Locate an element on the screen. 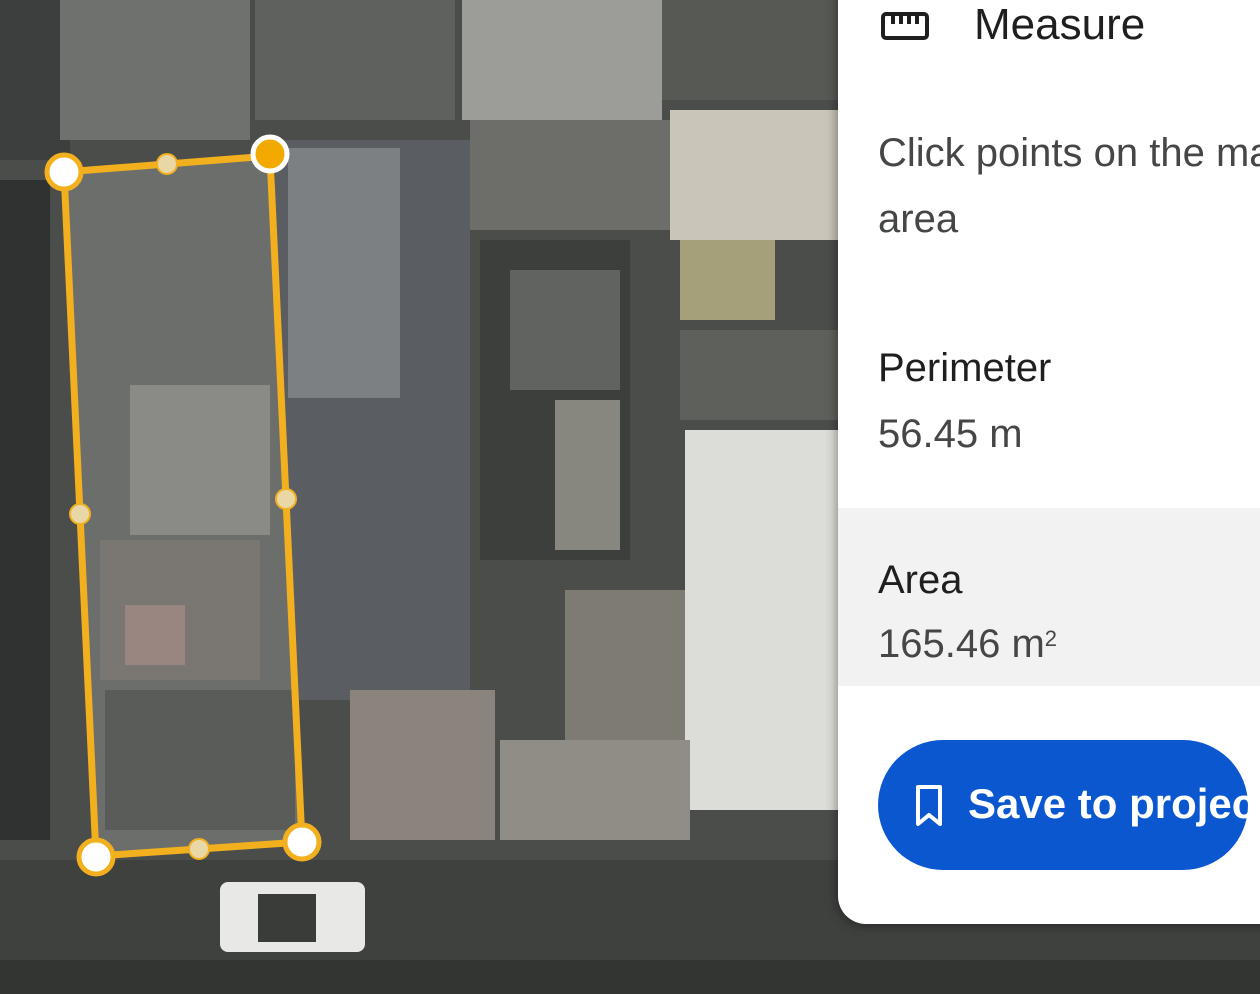  perimeter-label: Perimeter is located at coordinates (965, 368).